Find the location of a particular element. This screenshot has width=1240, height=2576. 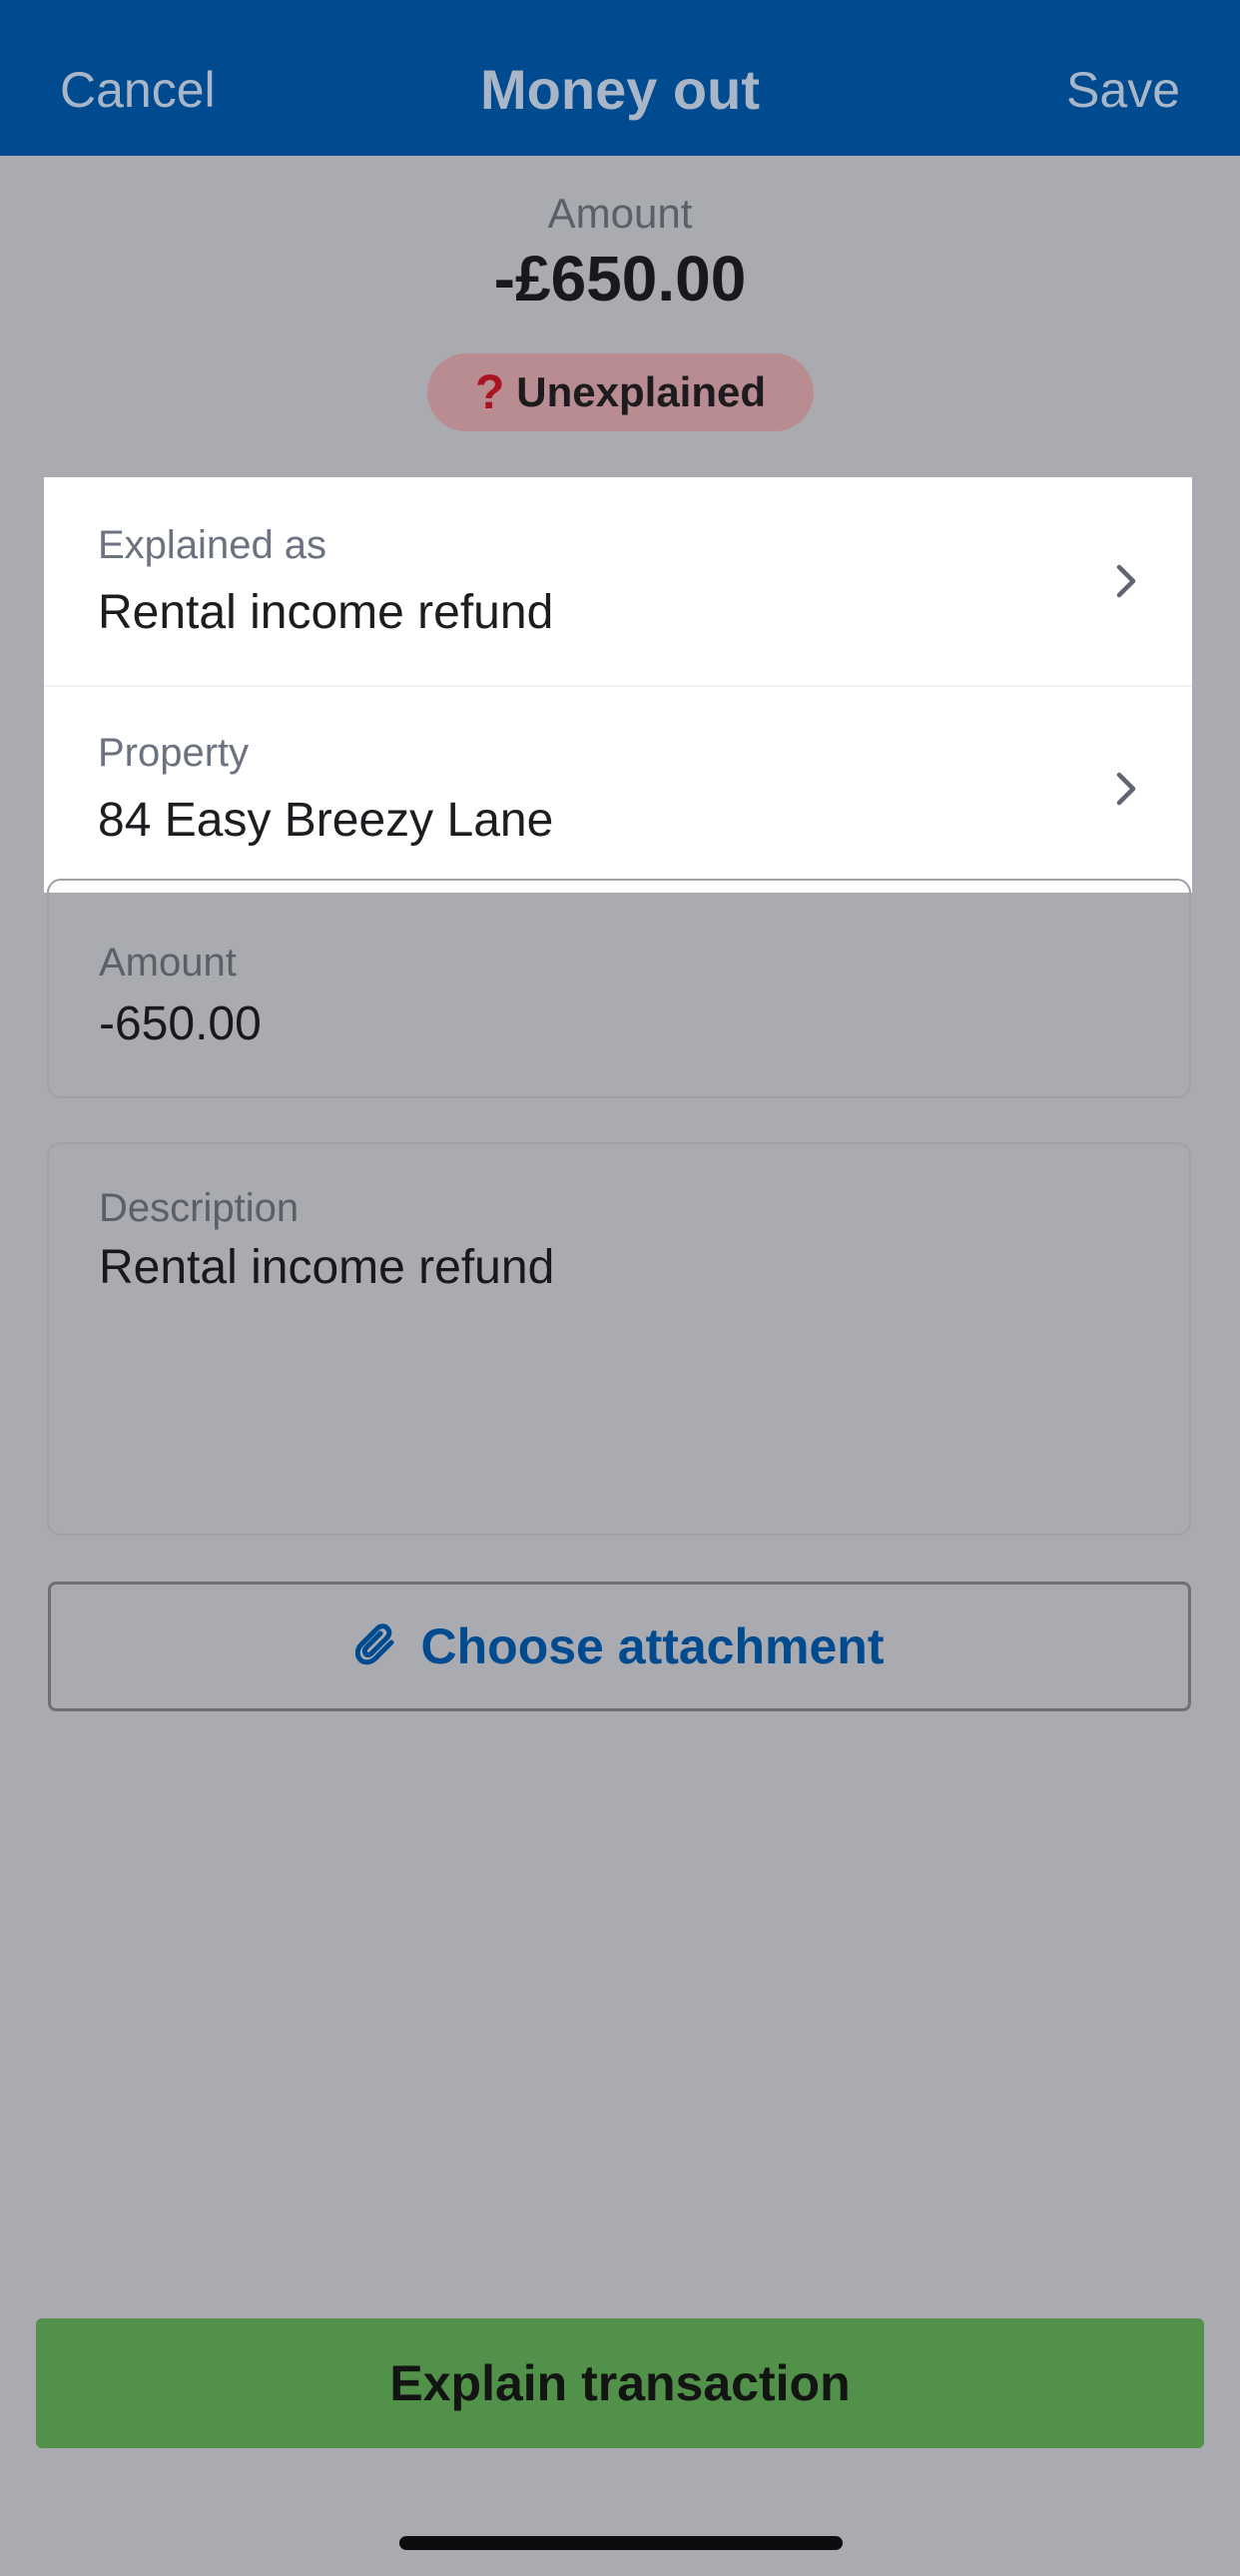

page-title: Money out is located at coordinates (620, 89).